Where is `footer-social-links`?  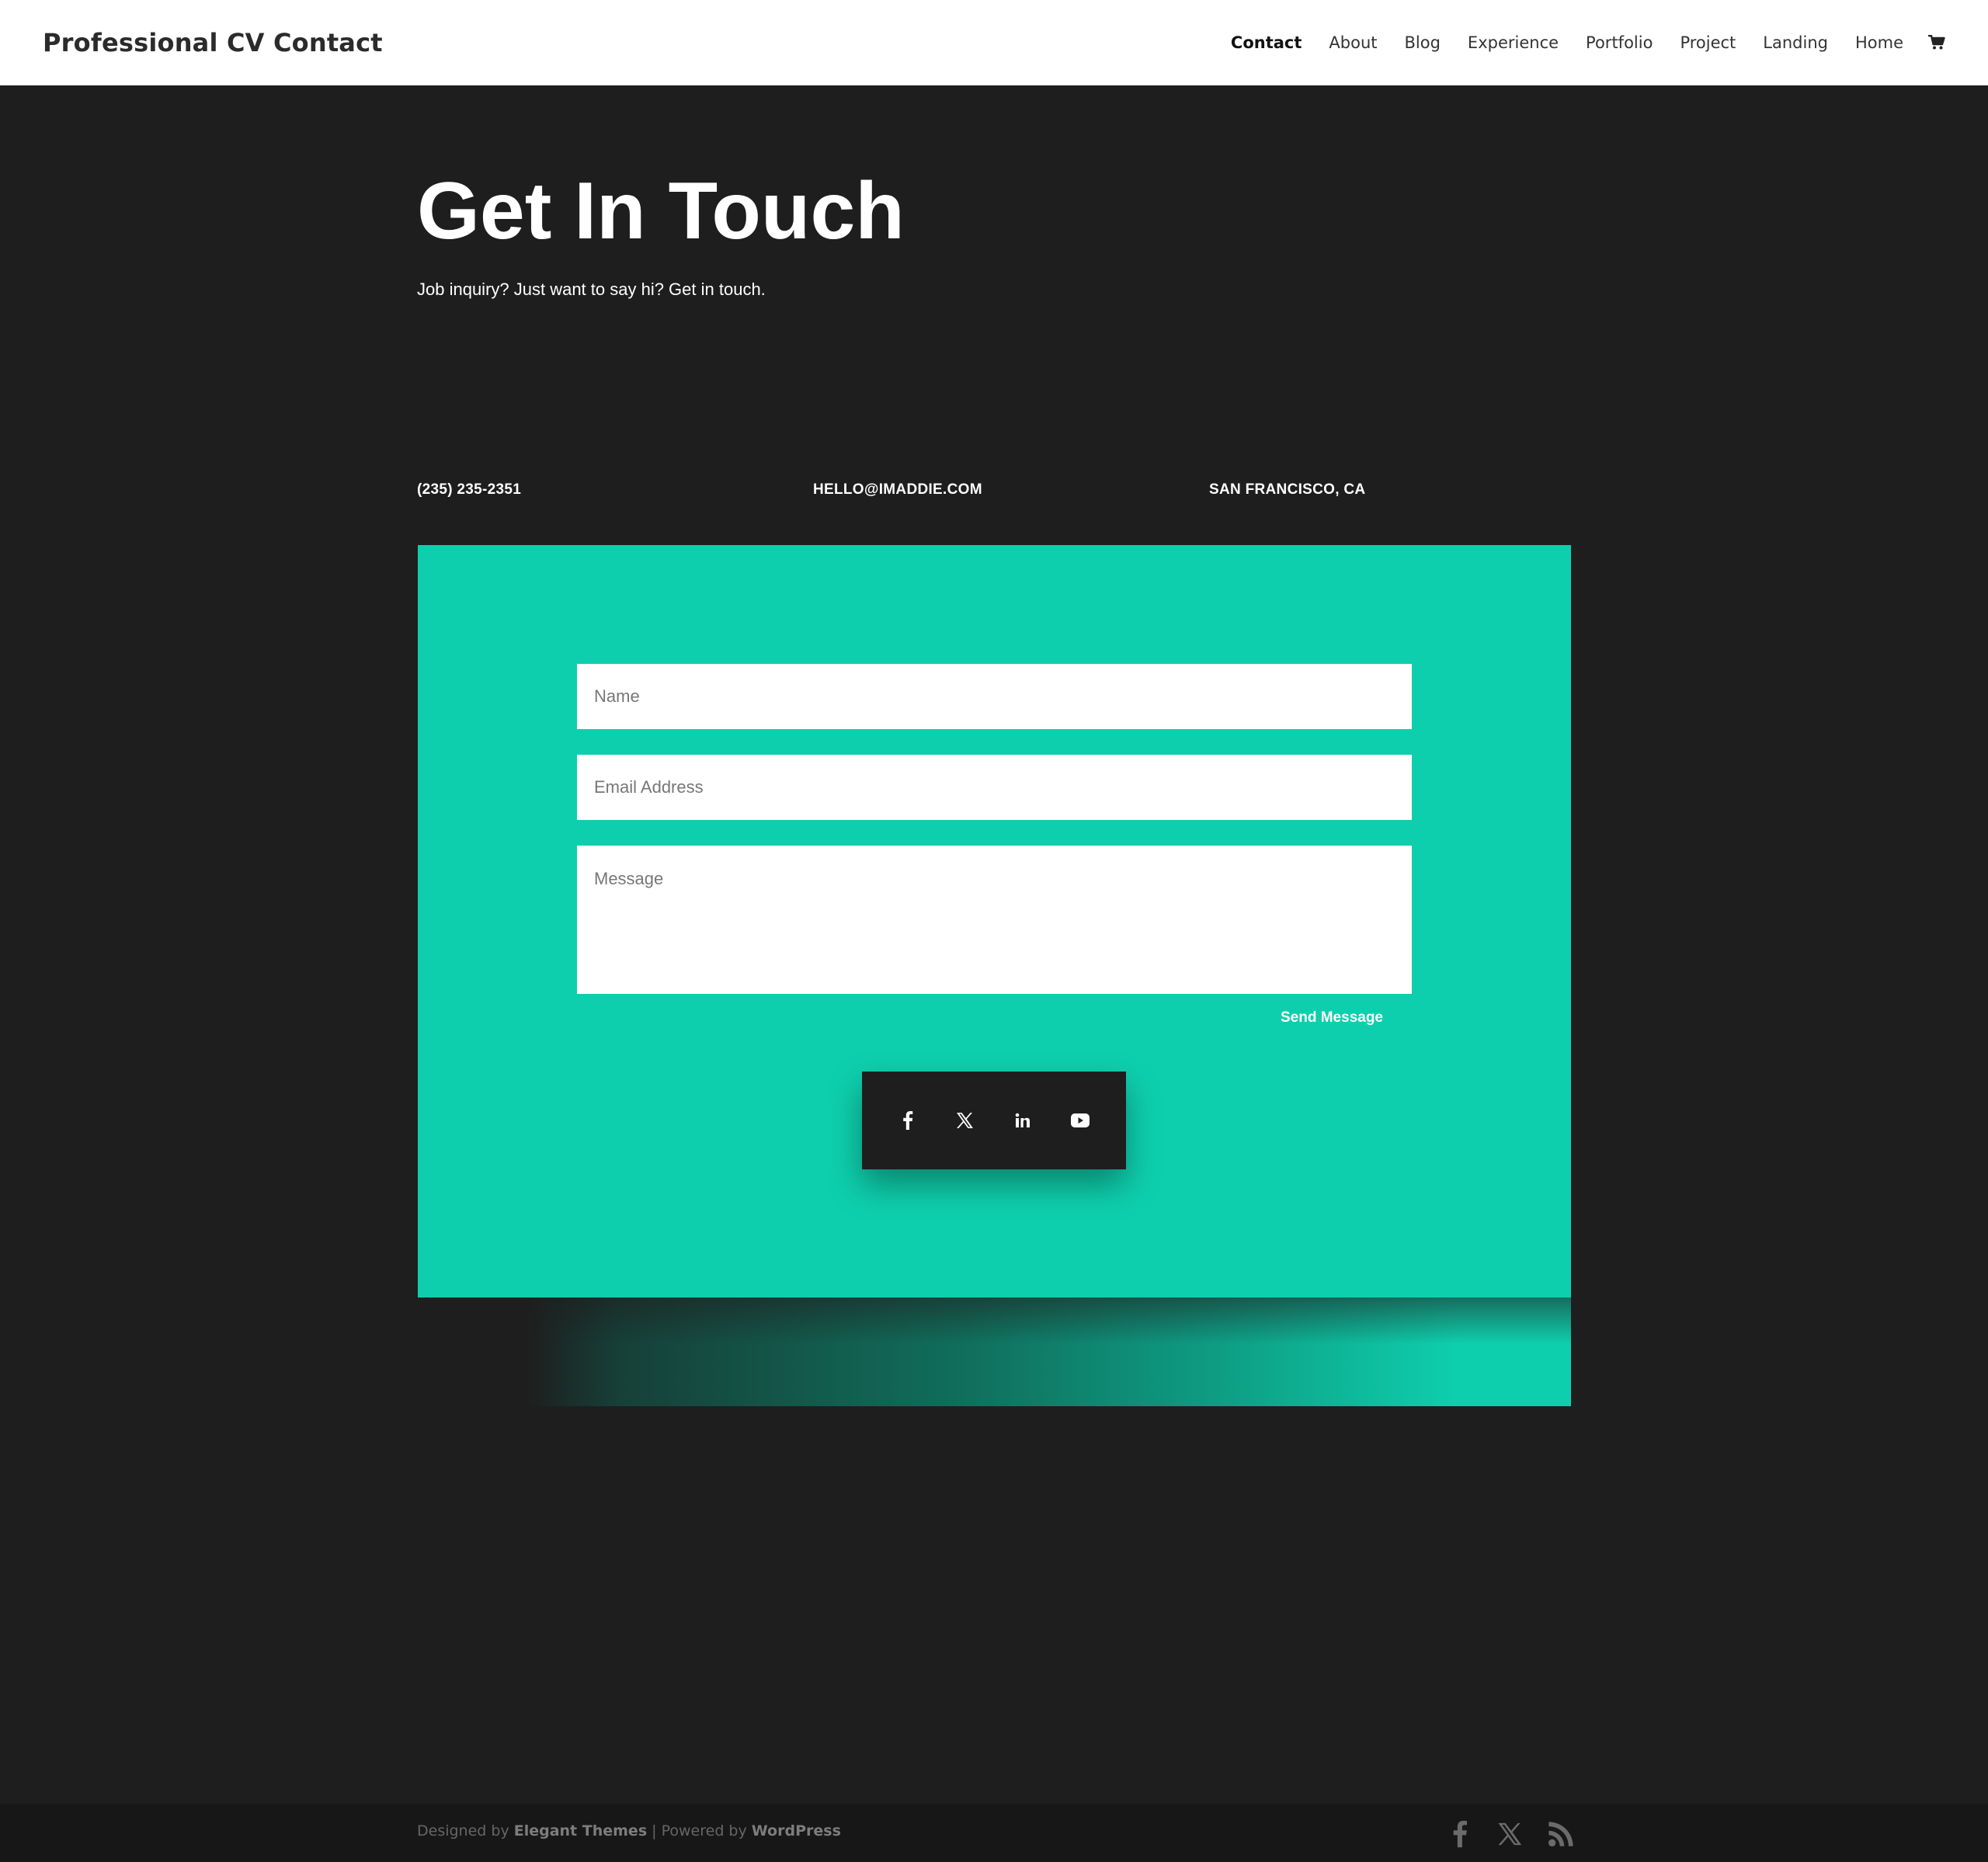 footer-social-links is located at coordinates (1520, 1834).